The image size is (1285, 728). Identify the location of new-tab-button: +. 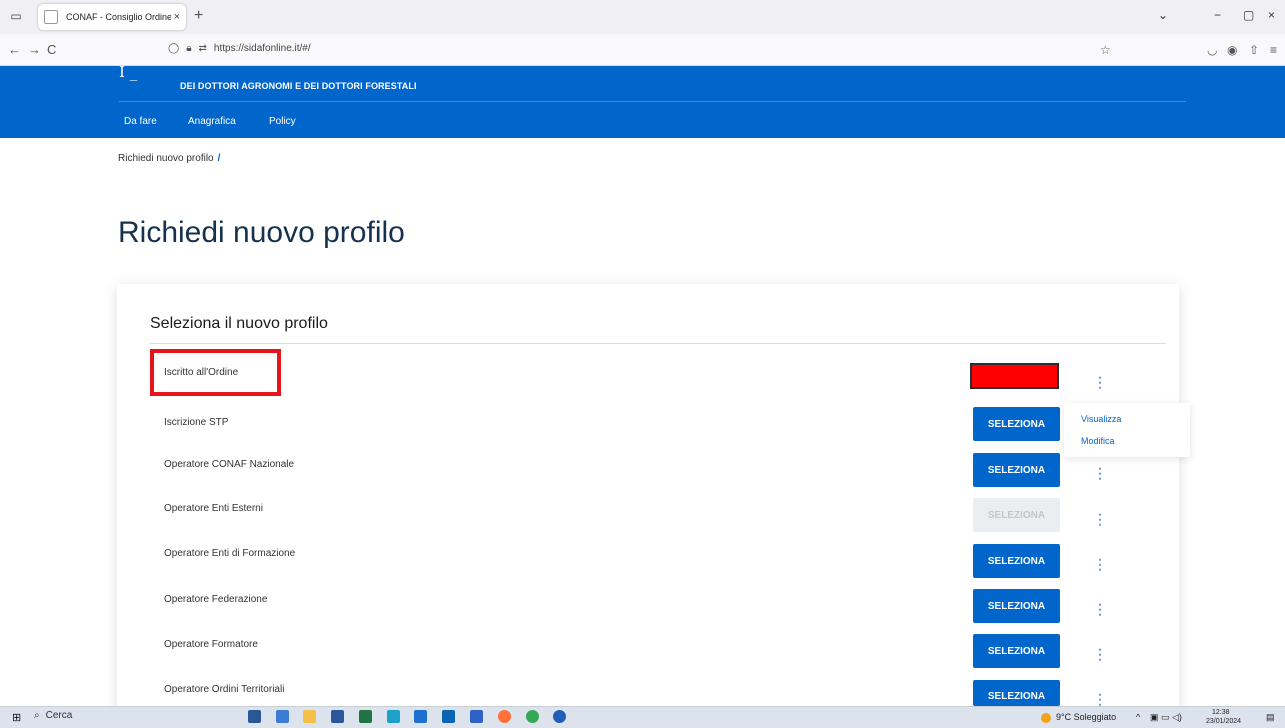
(198, 16).